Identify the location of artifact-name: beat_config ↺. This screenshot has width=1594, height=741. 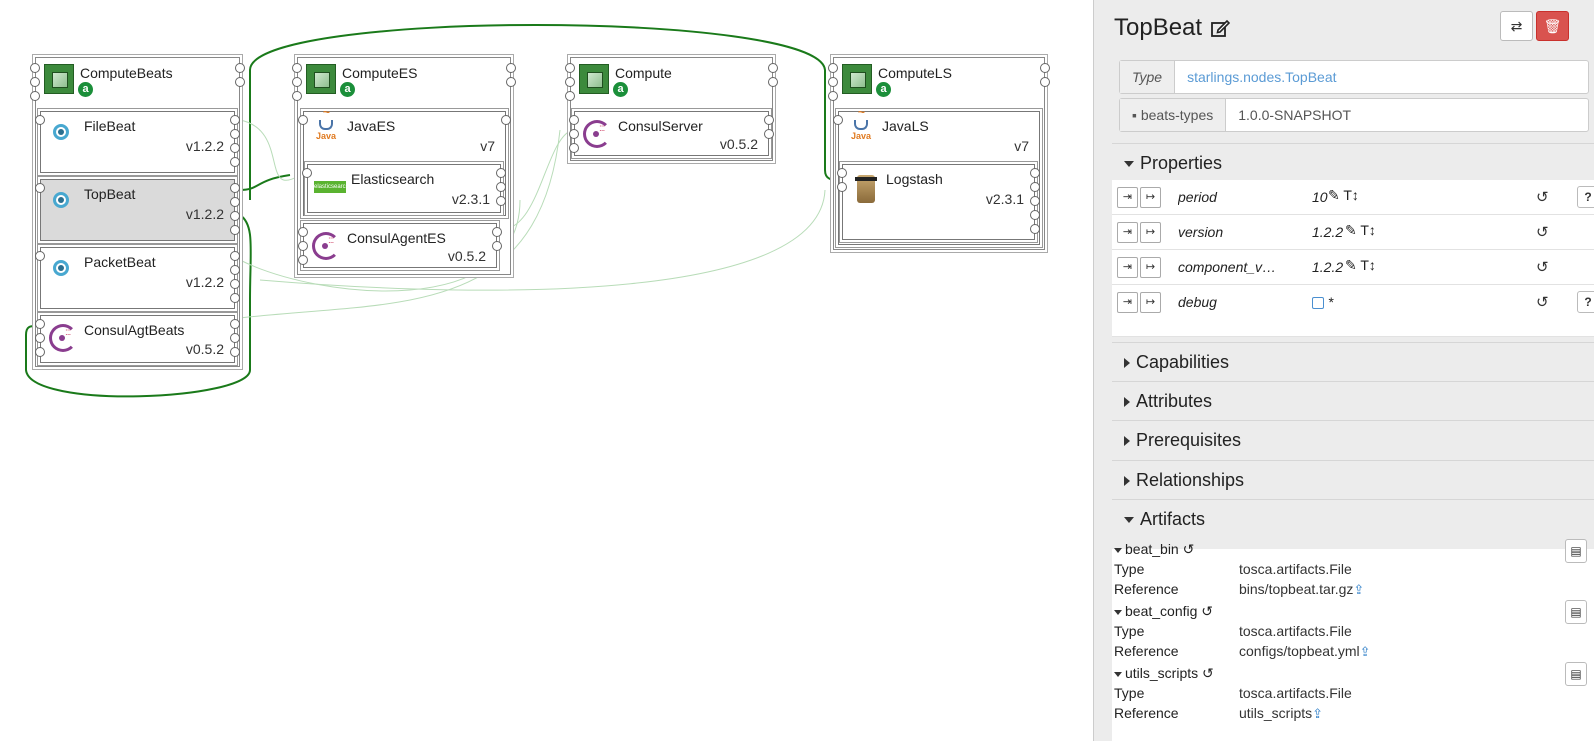
(1163, 611).